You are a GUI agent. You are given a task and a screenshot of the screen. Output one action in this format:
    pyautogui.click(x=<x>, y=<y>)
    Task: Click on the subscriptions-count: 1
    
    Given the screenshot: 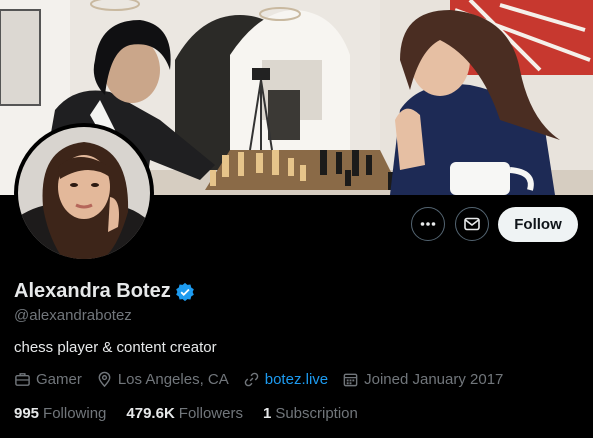 What is the action you would take?
    pyautogui.click(x=267, y=413)
    